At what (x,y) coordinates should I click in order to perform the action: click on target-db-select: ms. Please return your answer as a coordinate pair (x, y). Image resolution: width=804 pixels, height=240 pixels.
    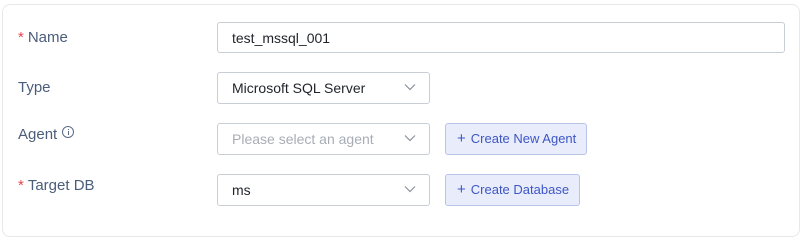
    Looking at the image, I should click on (323, 190).